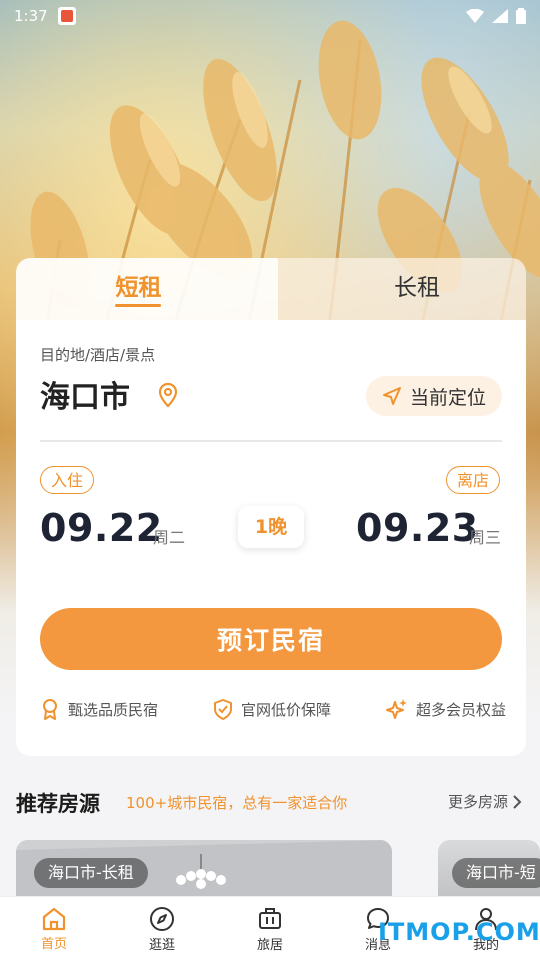 Image resolution: width=540 pixels, height=961 pixels. I want to click on perk-label: 甄选品质民宿, so click(113, 709).